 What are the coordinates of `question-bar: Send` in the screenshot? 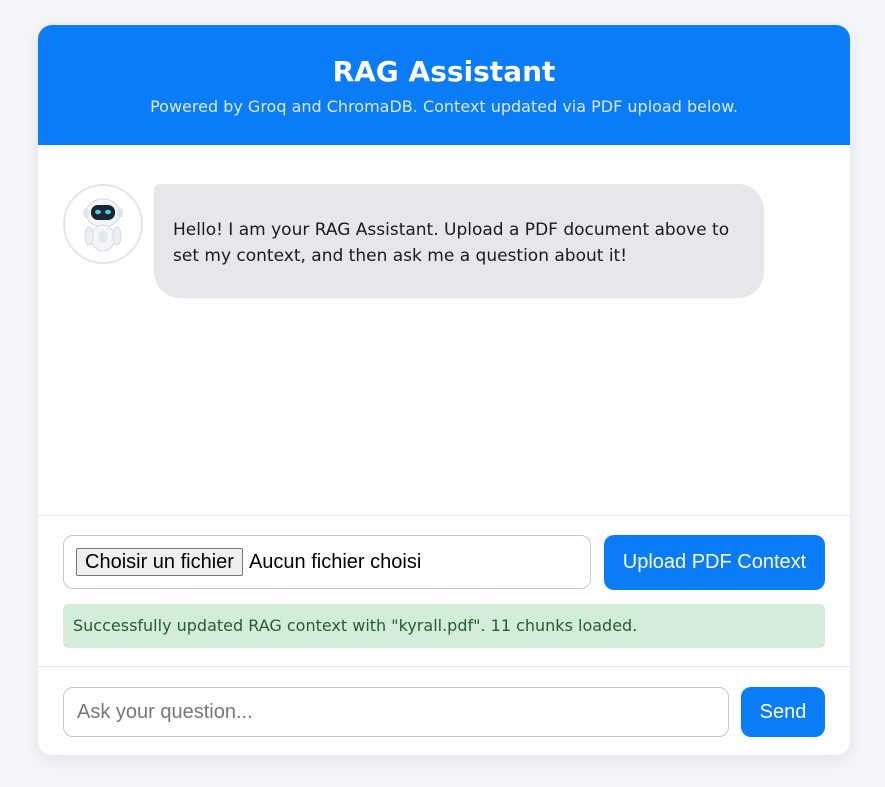 It's located at (444, 711).